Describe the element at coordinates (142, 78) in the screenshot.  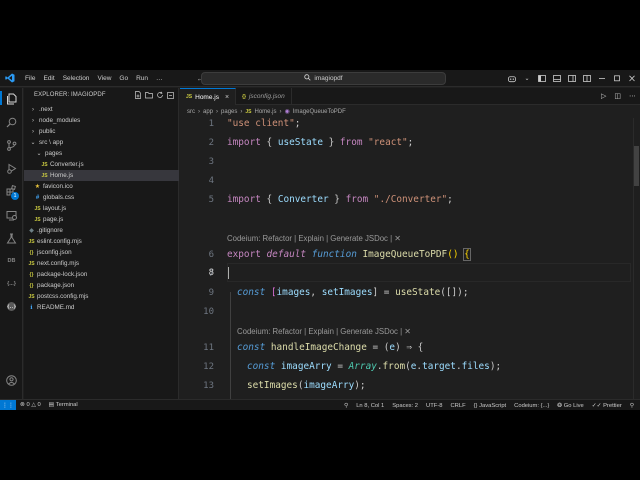
I see `menu-run: Run` at that location.